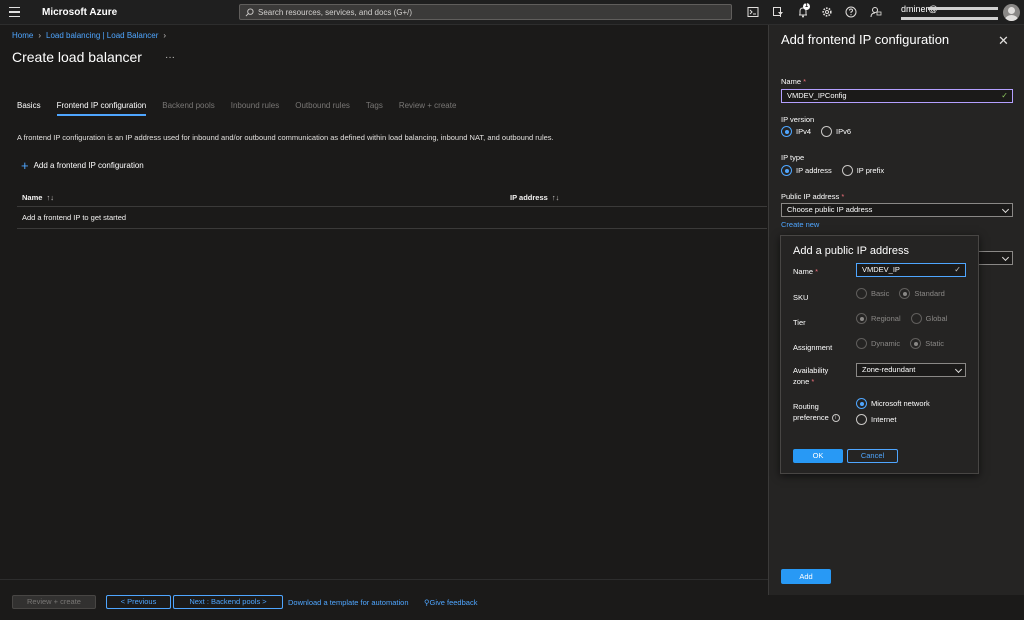 Image resolution: width=1024 pixels, height=620 pixels. I want to click on radio-microsoft-network: Microsoft network, so click(893, 403).